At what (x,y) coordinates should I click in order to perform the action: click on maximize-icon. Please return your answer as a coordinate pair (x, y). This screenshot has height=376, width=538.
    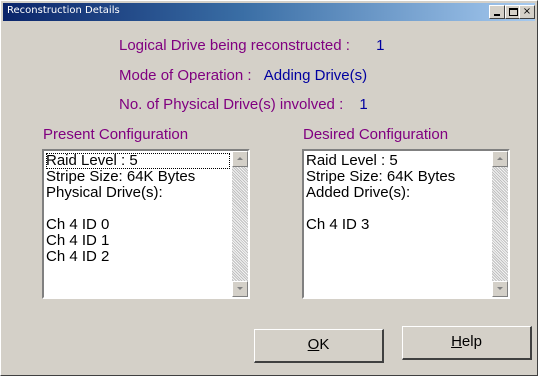
    Looking at the image, I should click on (513, 12).